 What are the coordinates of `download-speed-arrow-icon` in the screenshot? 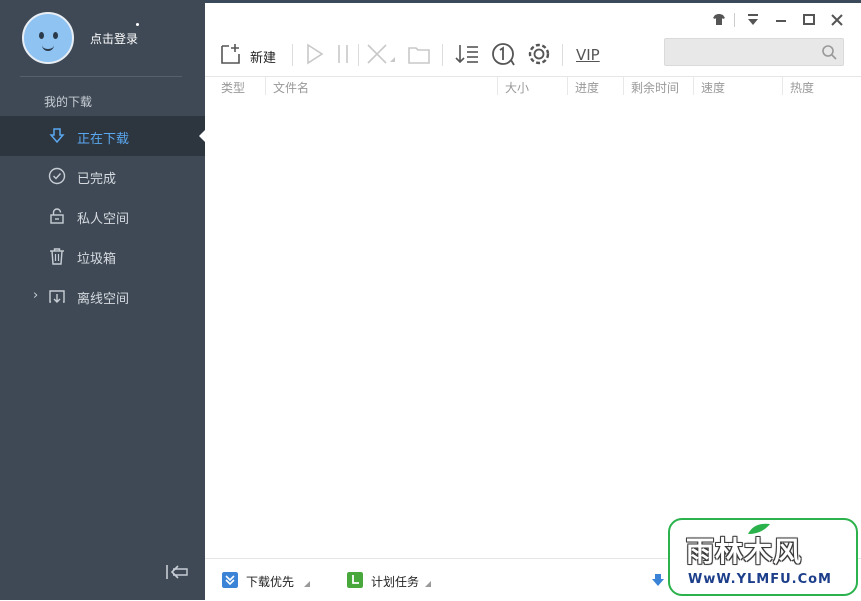 It's located at (658, 580).